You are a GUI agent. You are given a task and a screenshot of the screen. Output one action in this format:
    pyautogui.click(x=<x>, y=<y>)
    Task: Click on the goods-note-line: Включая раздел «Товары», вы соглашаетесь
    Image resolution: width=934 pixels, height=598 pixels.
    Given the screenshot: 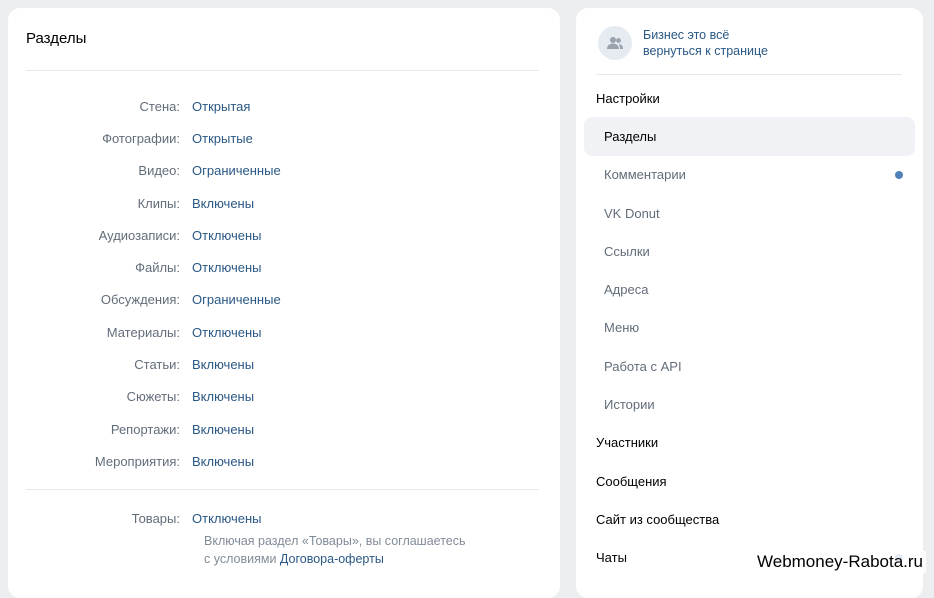 What is the action you would take?
    pyautogui.click(x=335, y=541)
    